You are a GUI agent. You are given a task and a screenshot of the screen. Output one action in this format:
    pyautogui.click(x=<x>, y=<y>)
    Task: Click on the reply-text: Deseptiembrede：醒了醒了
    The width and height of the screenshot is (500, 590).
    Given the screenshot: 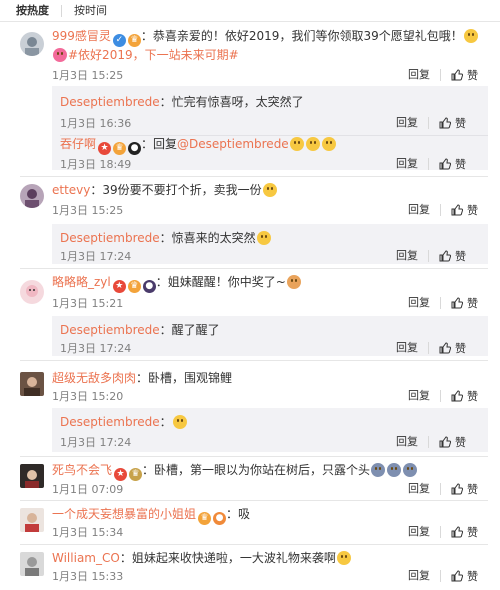 What is the action you would take?
    pyautogui.click(x=269, y=330)
    